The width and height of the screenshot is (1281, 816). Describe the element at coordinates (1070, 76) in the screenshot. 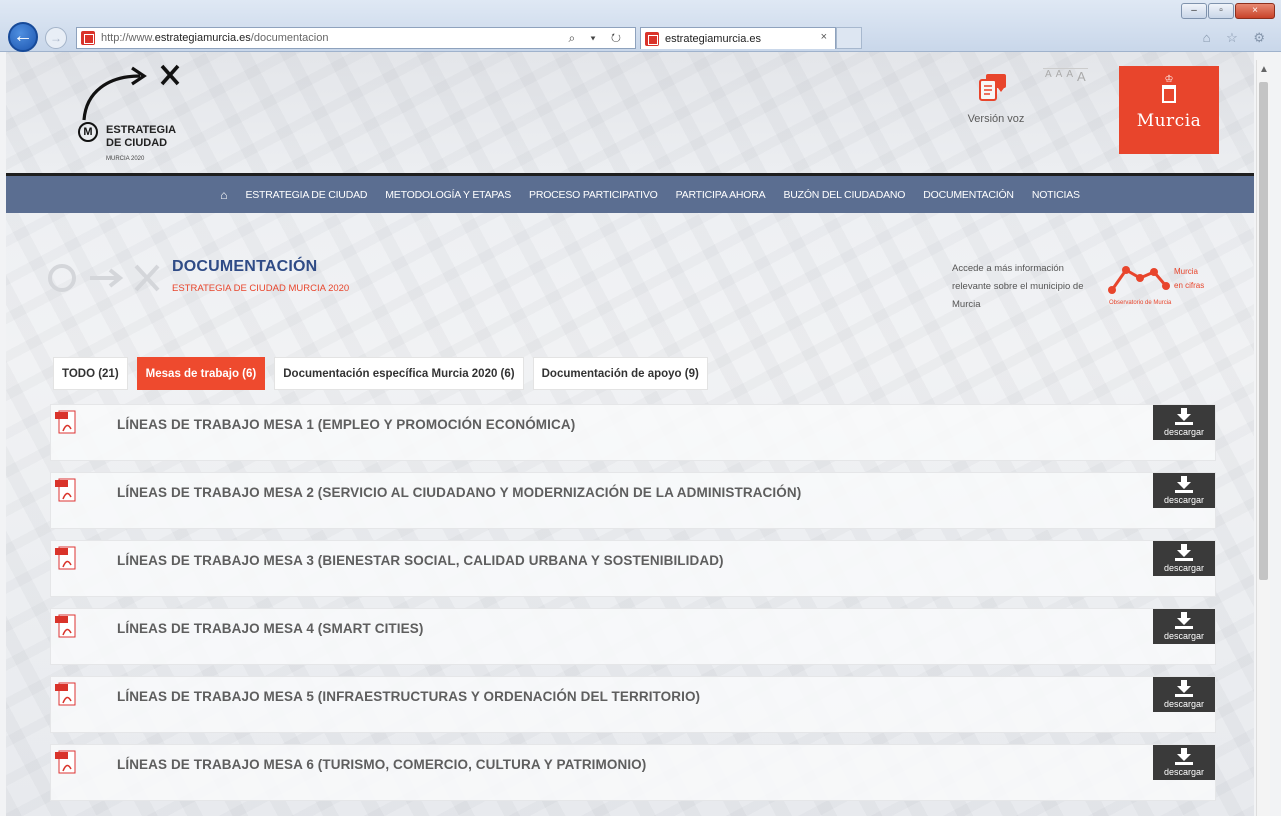

I see `font-size-large-button: A` at that location.